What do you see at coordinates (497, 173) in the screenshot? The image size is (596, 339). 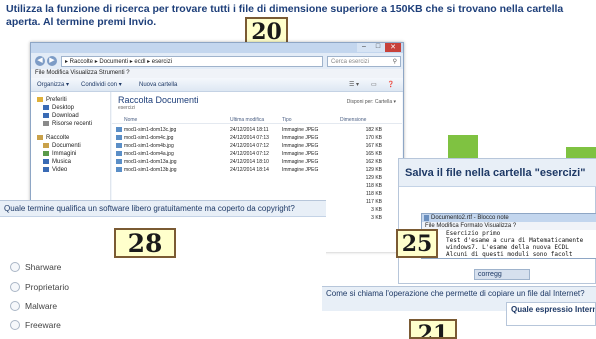 I see `question-25-text: Salva il file nella cartella "esercizi"` at bounding box center [497, 173].